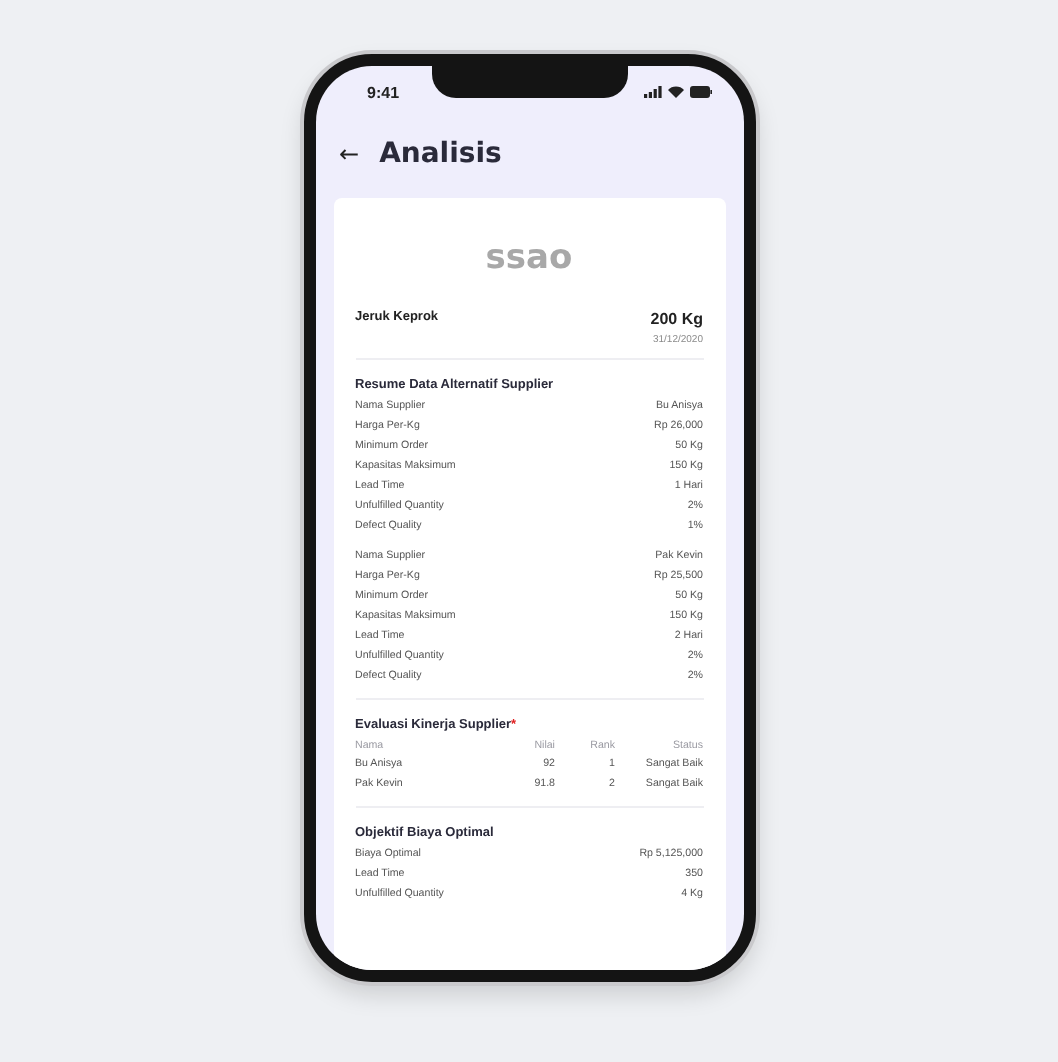 Image resolution: width=1058 pixels, height=1062 pixels. Describe the element at coordinates (652, 92) in the screenshot. I see `signal-icon` at that location.